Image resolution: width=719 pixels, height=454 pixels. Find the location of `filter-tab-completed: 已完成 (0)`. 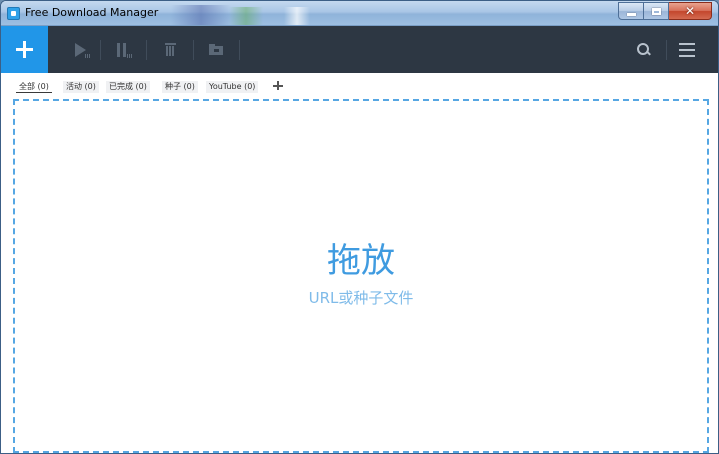

filter-tab-completed: 已完成 (0) is located at coordinates (128, 87).